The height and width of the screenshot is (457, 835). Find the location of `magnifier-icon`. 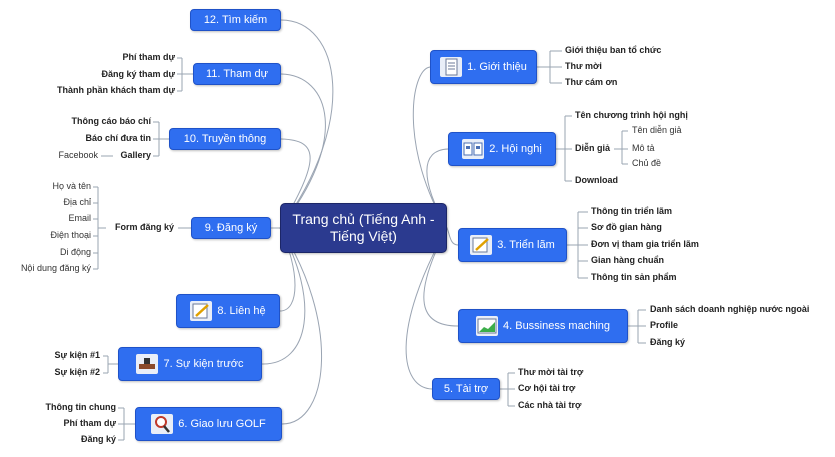

magnifier-icon is located at coordinates (162, 424).